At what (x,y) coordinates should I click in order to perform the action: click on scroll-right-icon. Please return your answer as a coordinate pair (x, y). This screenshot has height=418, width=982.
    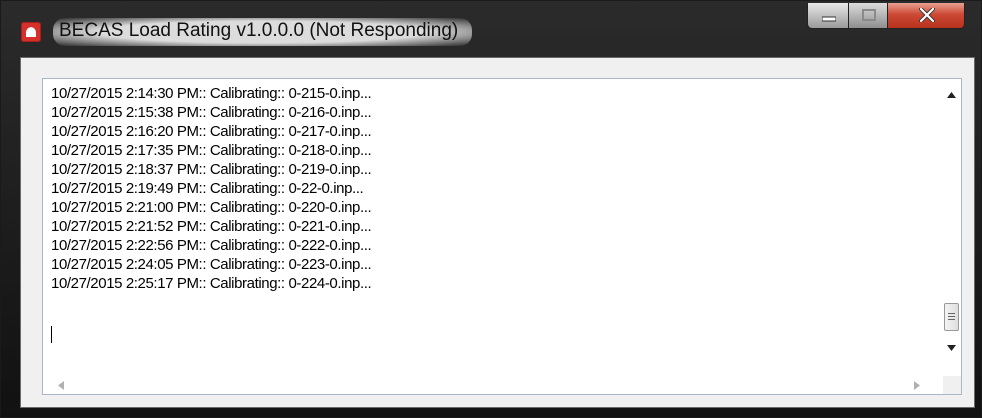
    Looking at the image, I should click on (917, 385).